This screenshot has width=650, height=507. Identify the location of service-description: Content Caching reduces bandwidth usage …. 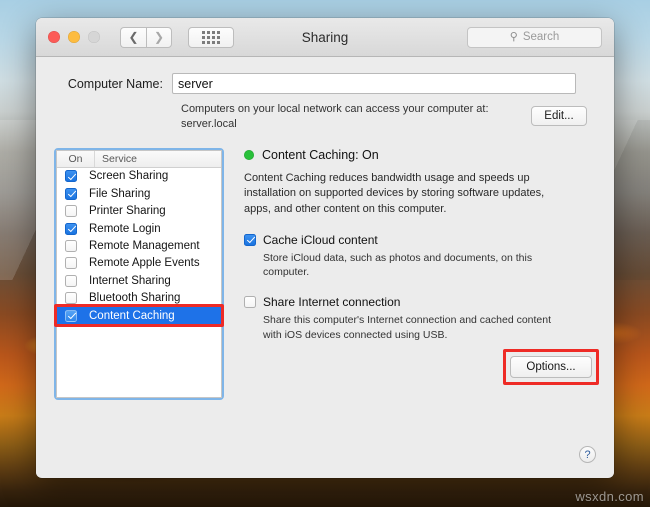
(394, 193).